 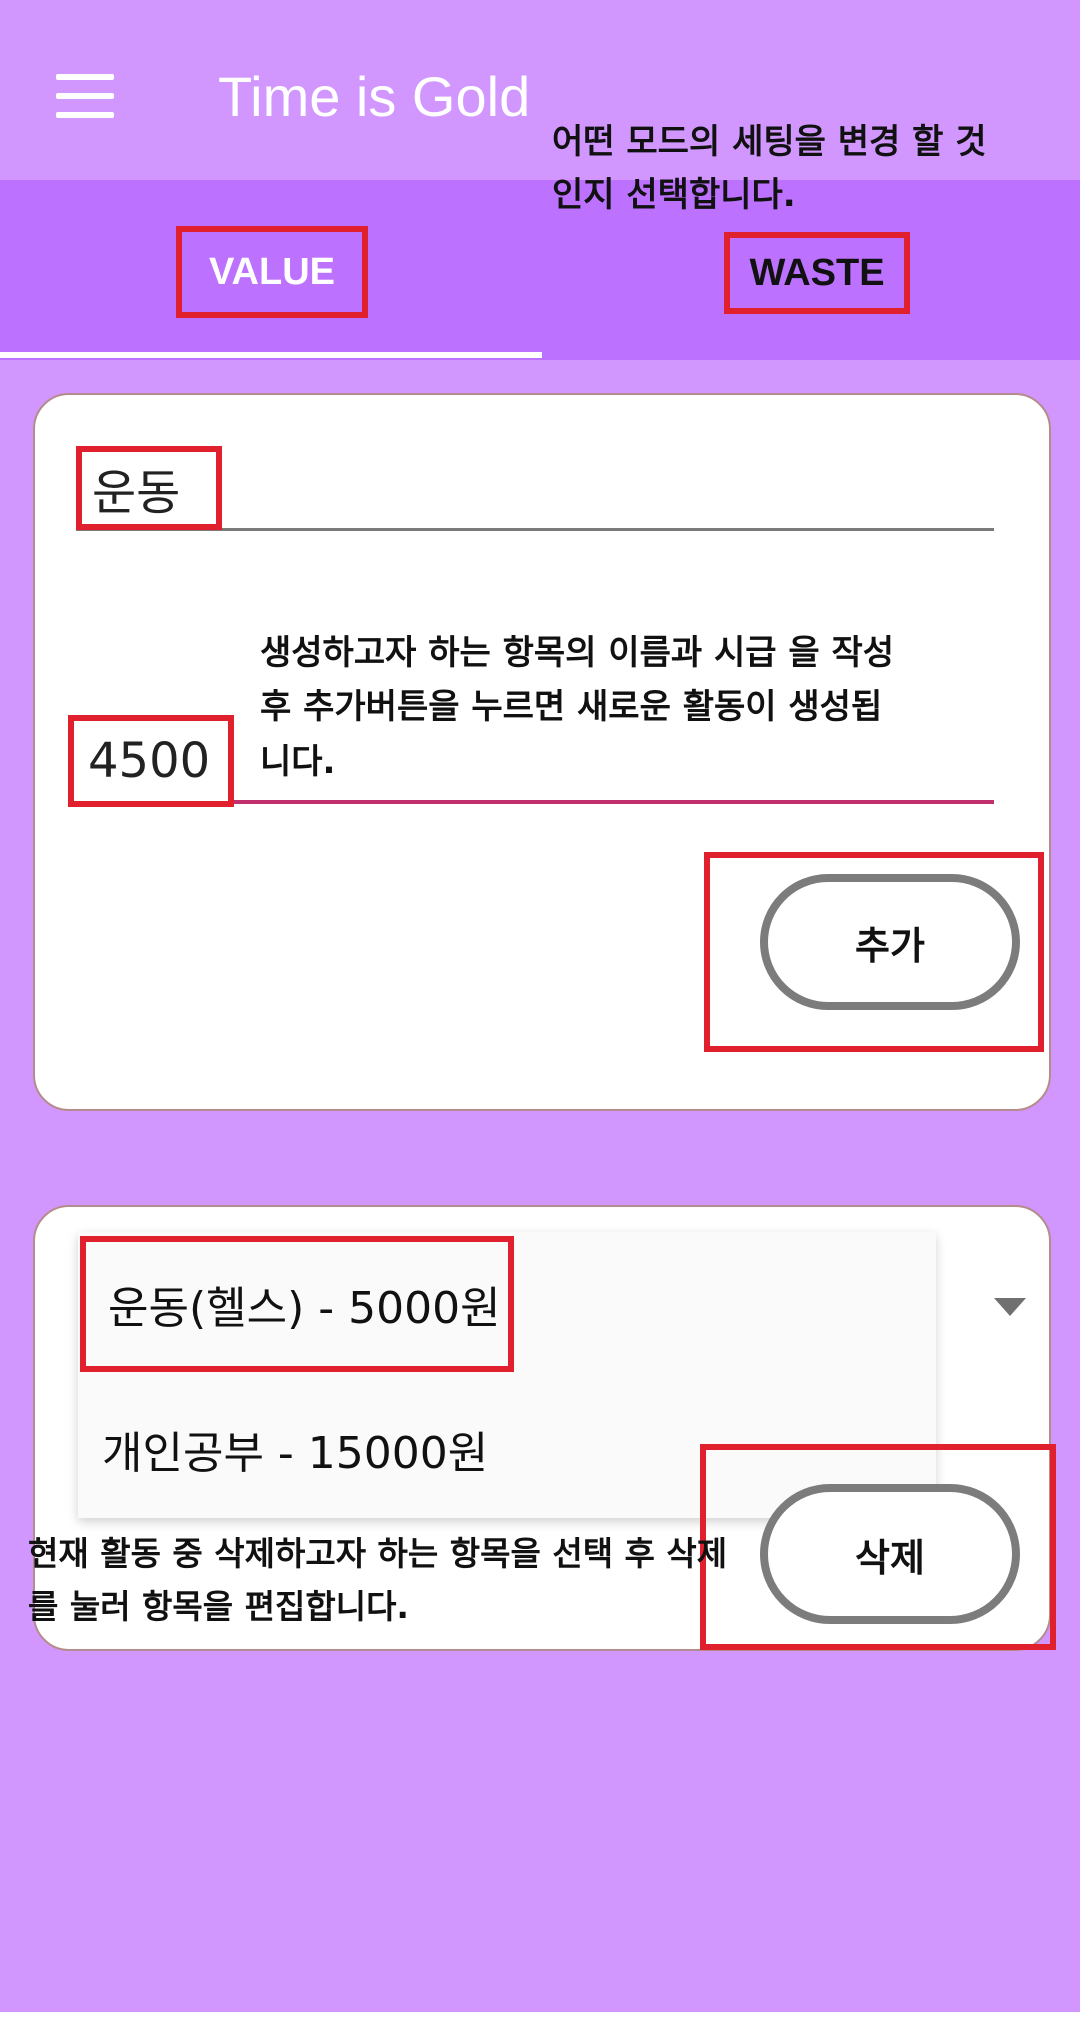 I want to click on tab-value: VALUE, so click(x=272, y=272).